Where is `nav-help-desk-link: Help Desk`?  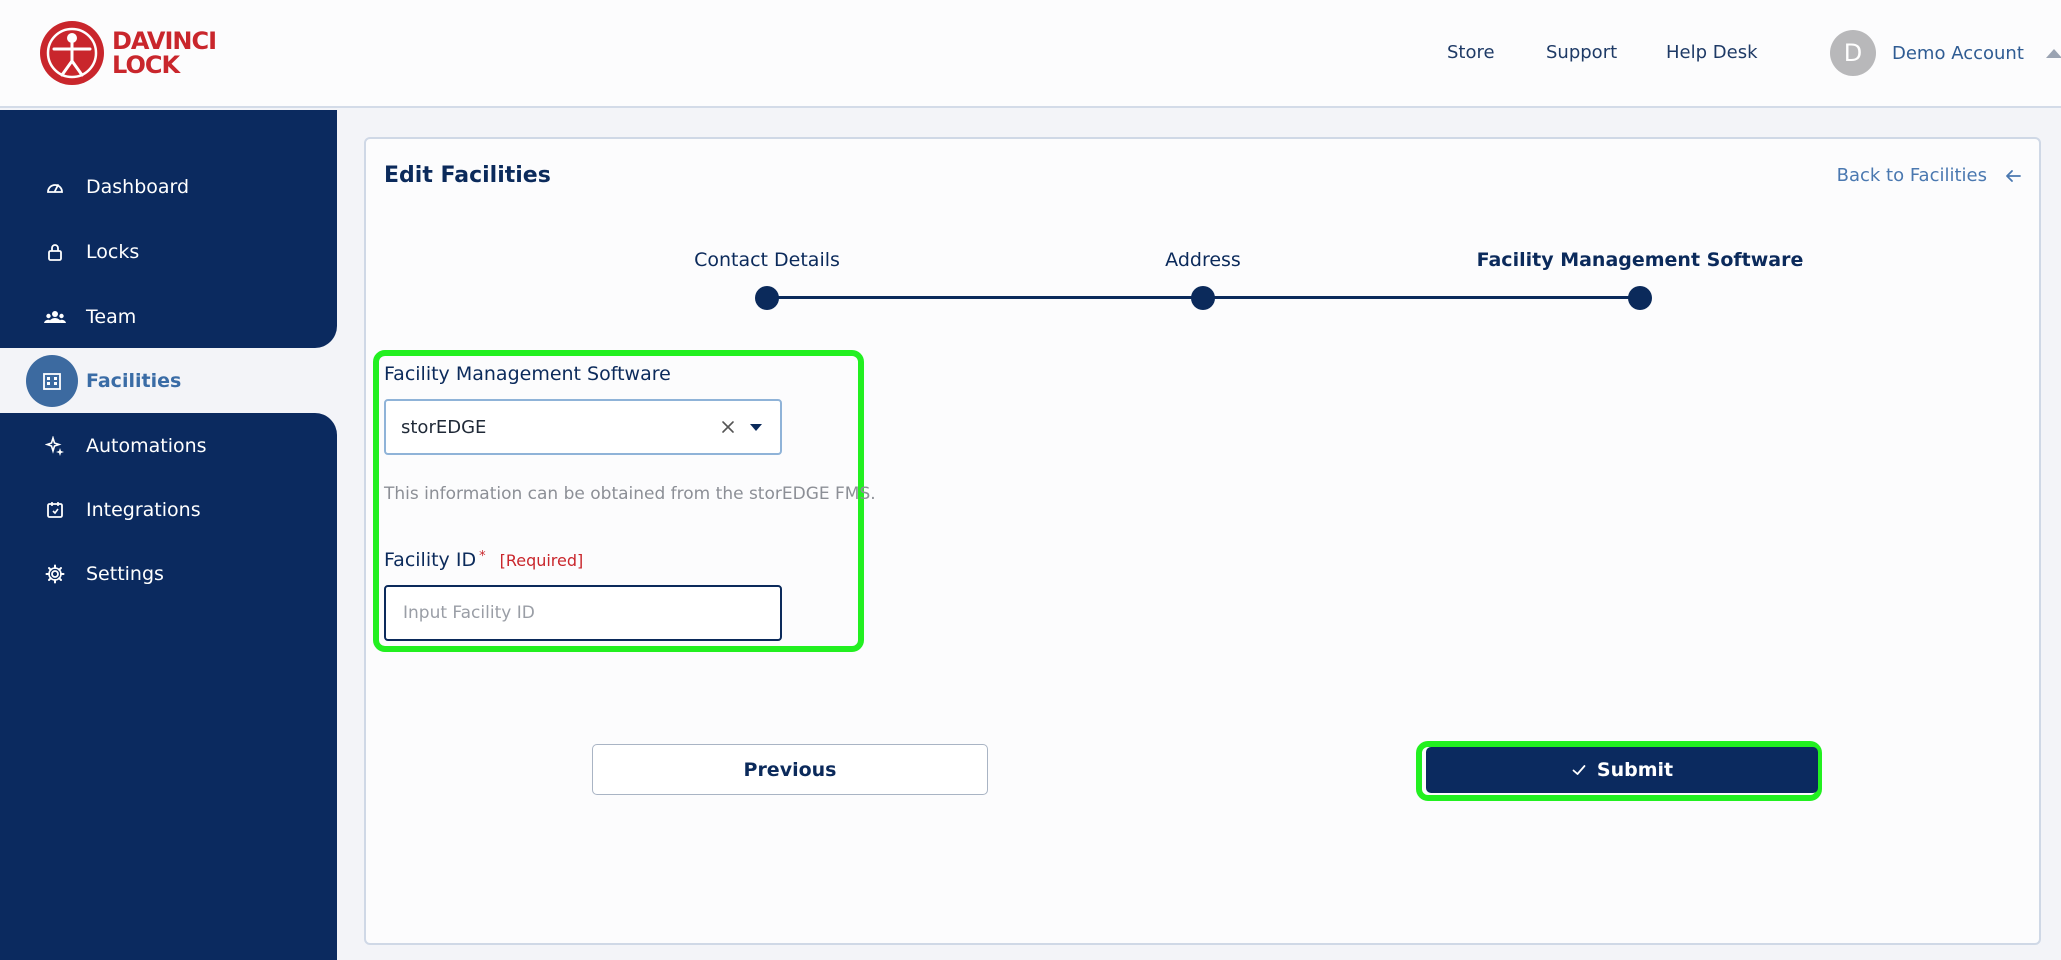
nav-help-desk-link: Help Desk is located at coordinates (1712, 52).